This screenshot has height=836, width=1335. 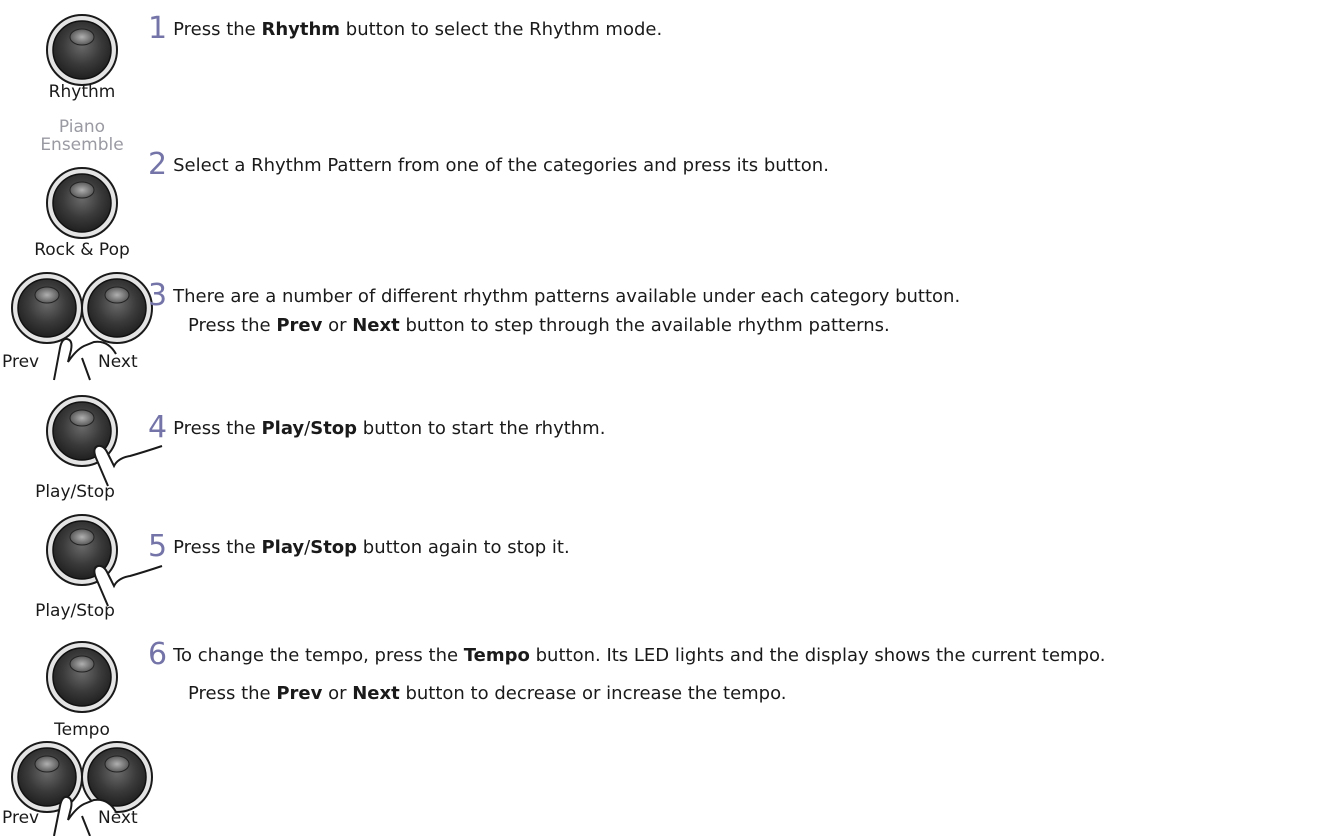 What do you see at coordinates (82, 203) in the screenshot?
I see `rock-pop-button-icon` at bounding box center [82, 203].